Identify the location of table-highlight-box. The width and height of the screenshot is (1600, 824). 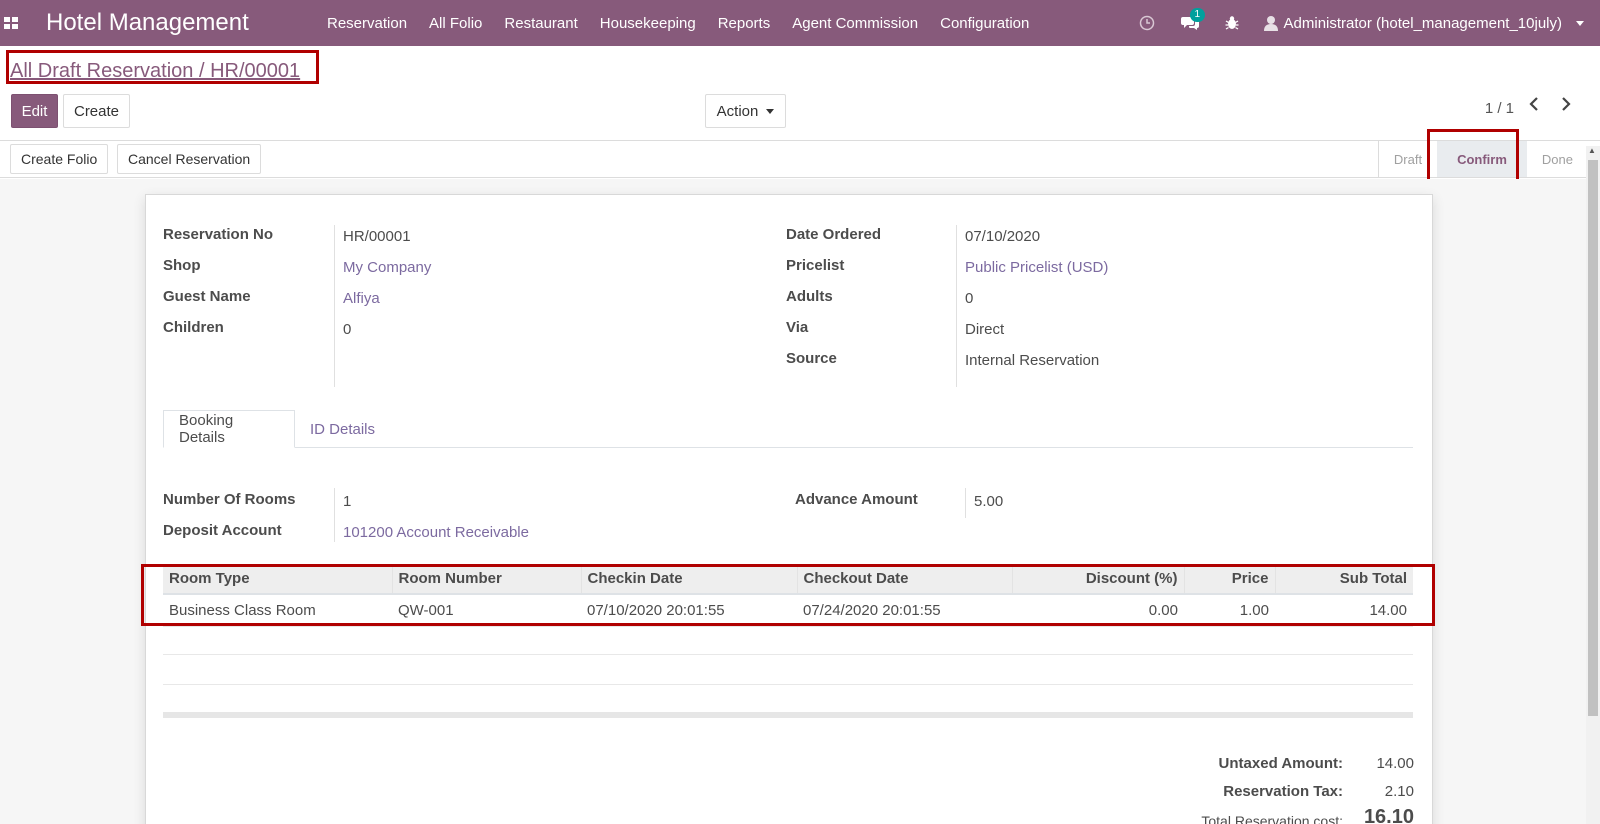
(788, 595).